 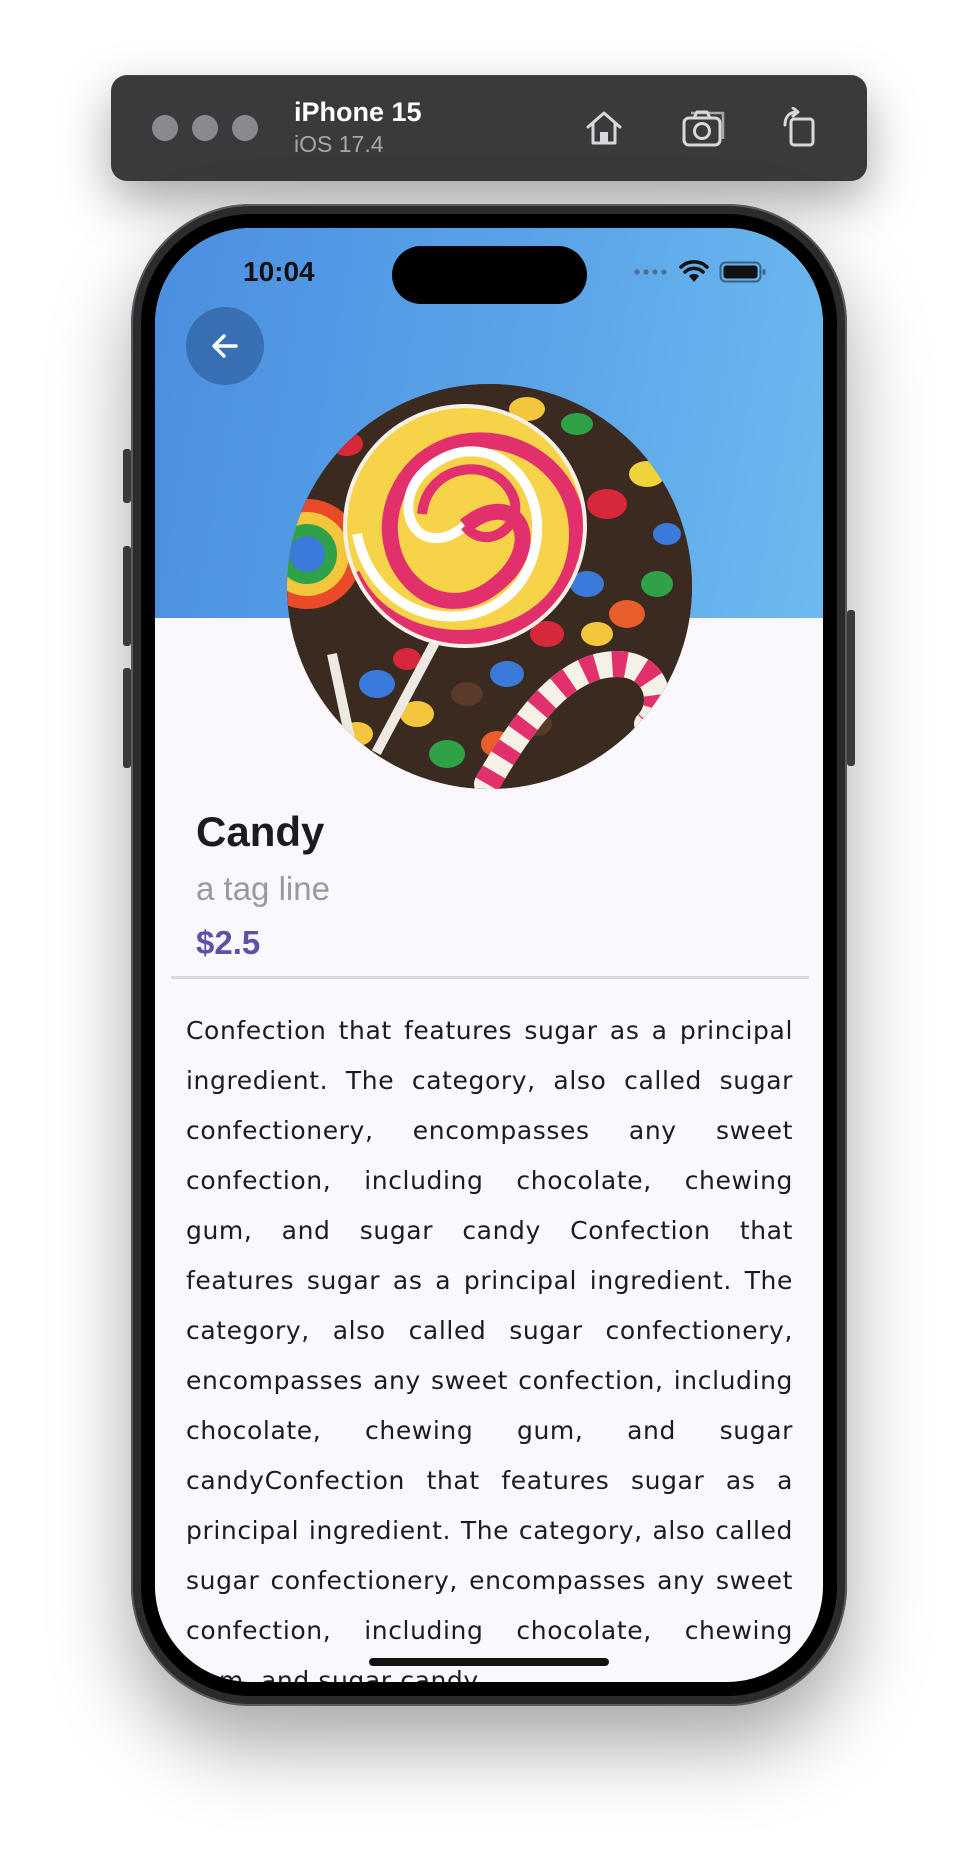 What do you see at coordinates (489, 275) in the screenshot?
I see `dynamic-island` at bounding box center [489, 275].